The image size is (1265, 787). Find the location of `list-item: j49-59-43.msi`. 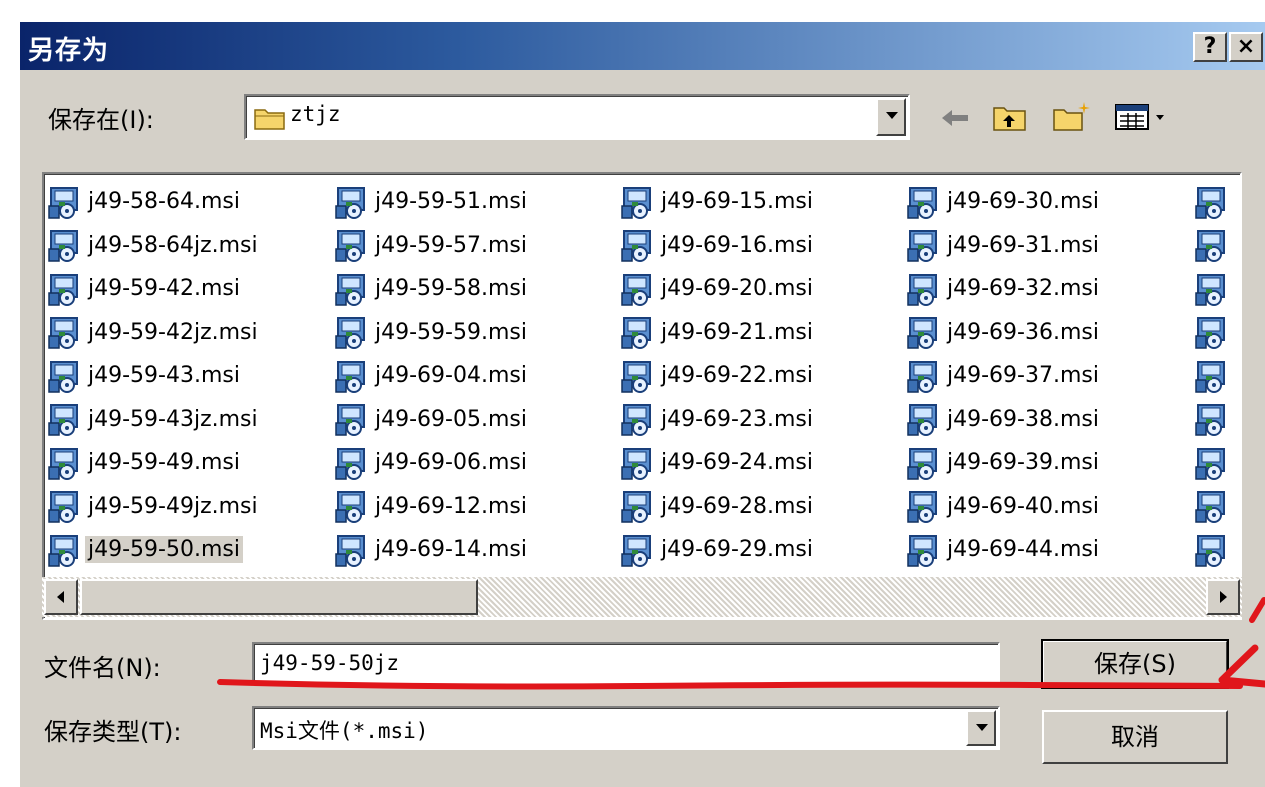

list-item: j49-59-43.msi is located at coordinates (154, 376).